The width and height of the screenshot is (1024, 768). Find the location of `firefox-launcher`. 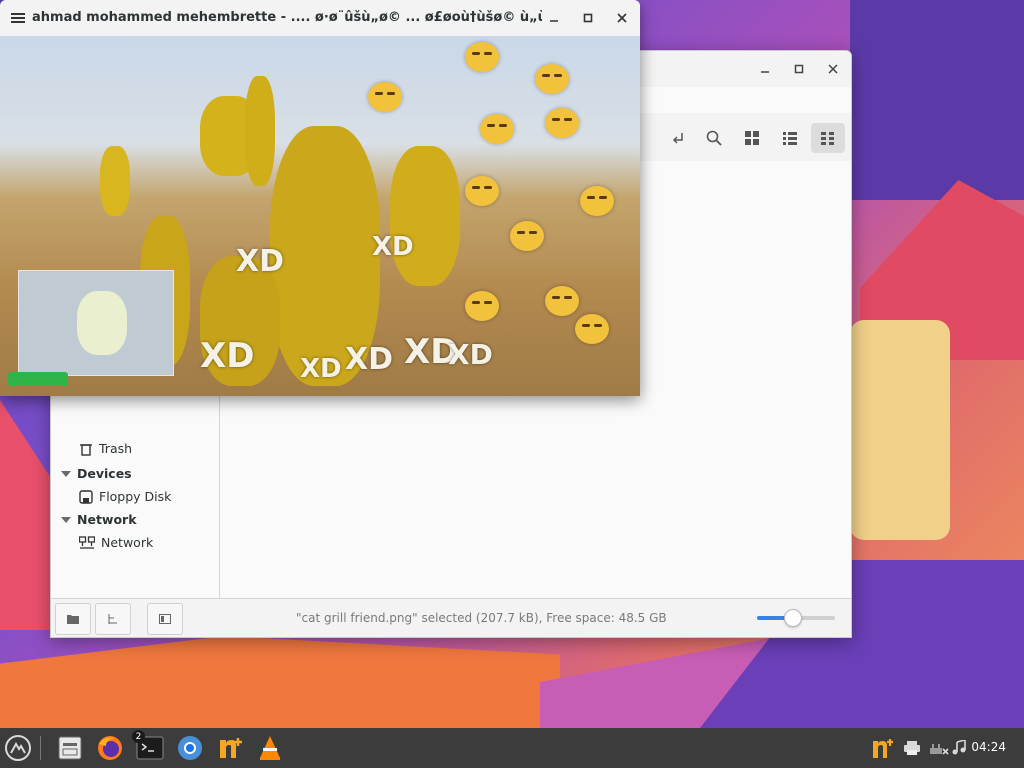

firefox-launcher is located at coordinates (110, 748).